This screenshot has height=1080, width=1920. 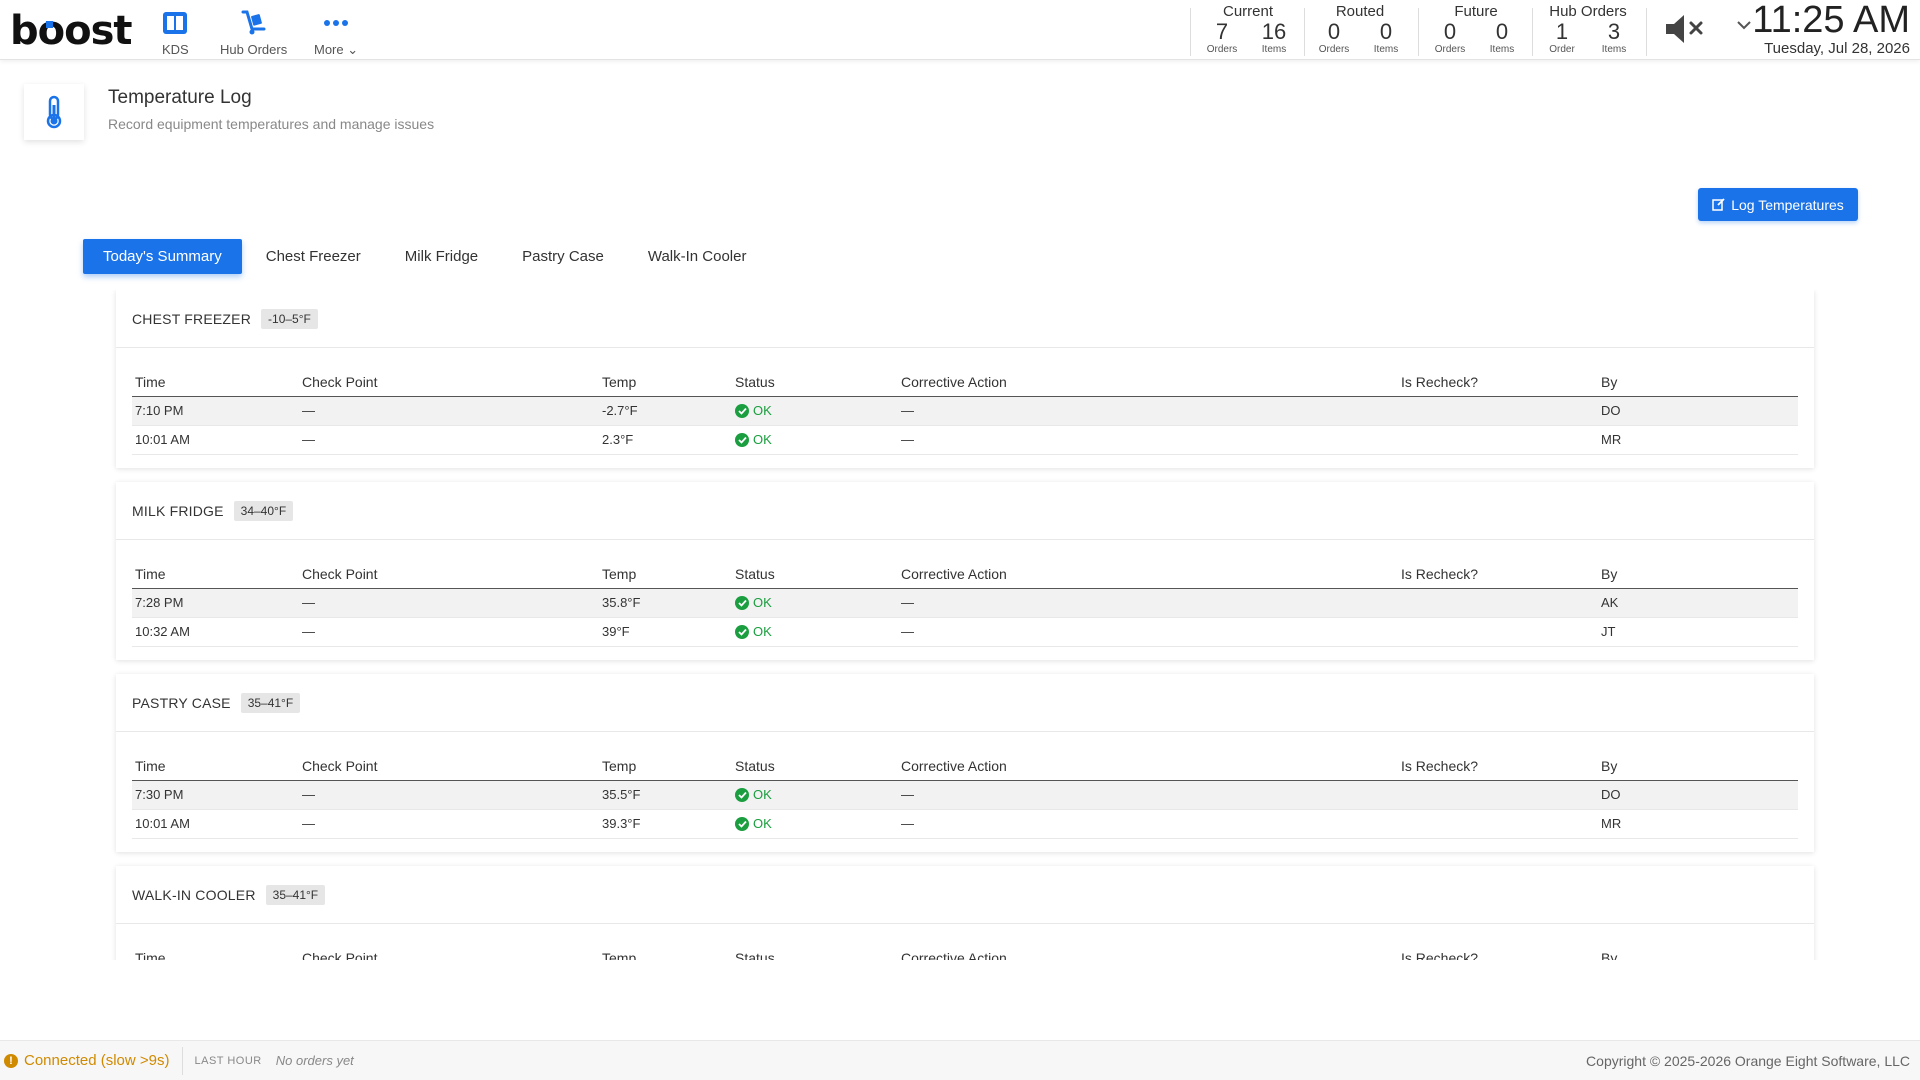 What do you see at coordinates (289, 318) in the screenshot?
I see `range-badge: -10–5°F` at bounding box center [289, 318].